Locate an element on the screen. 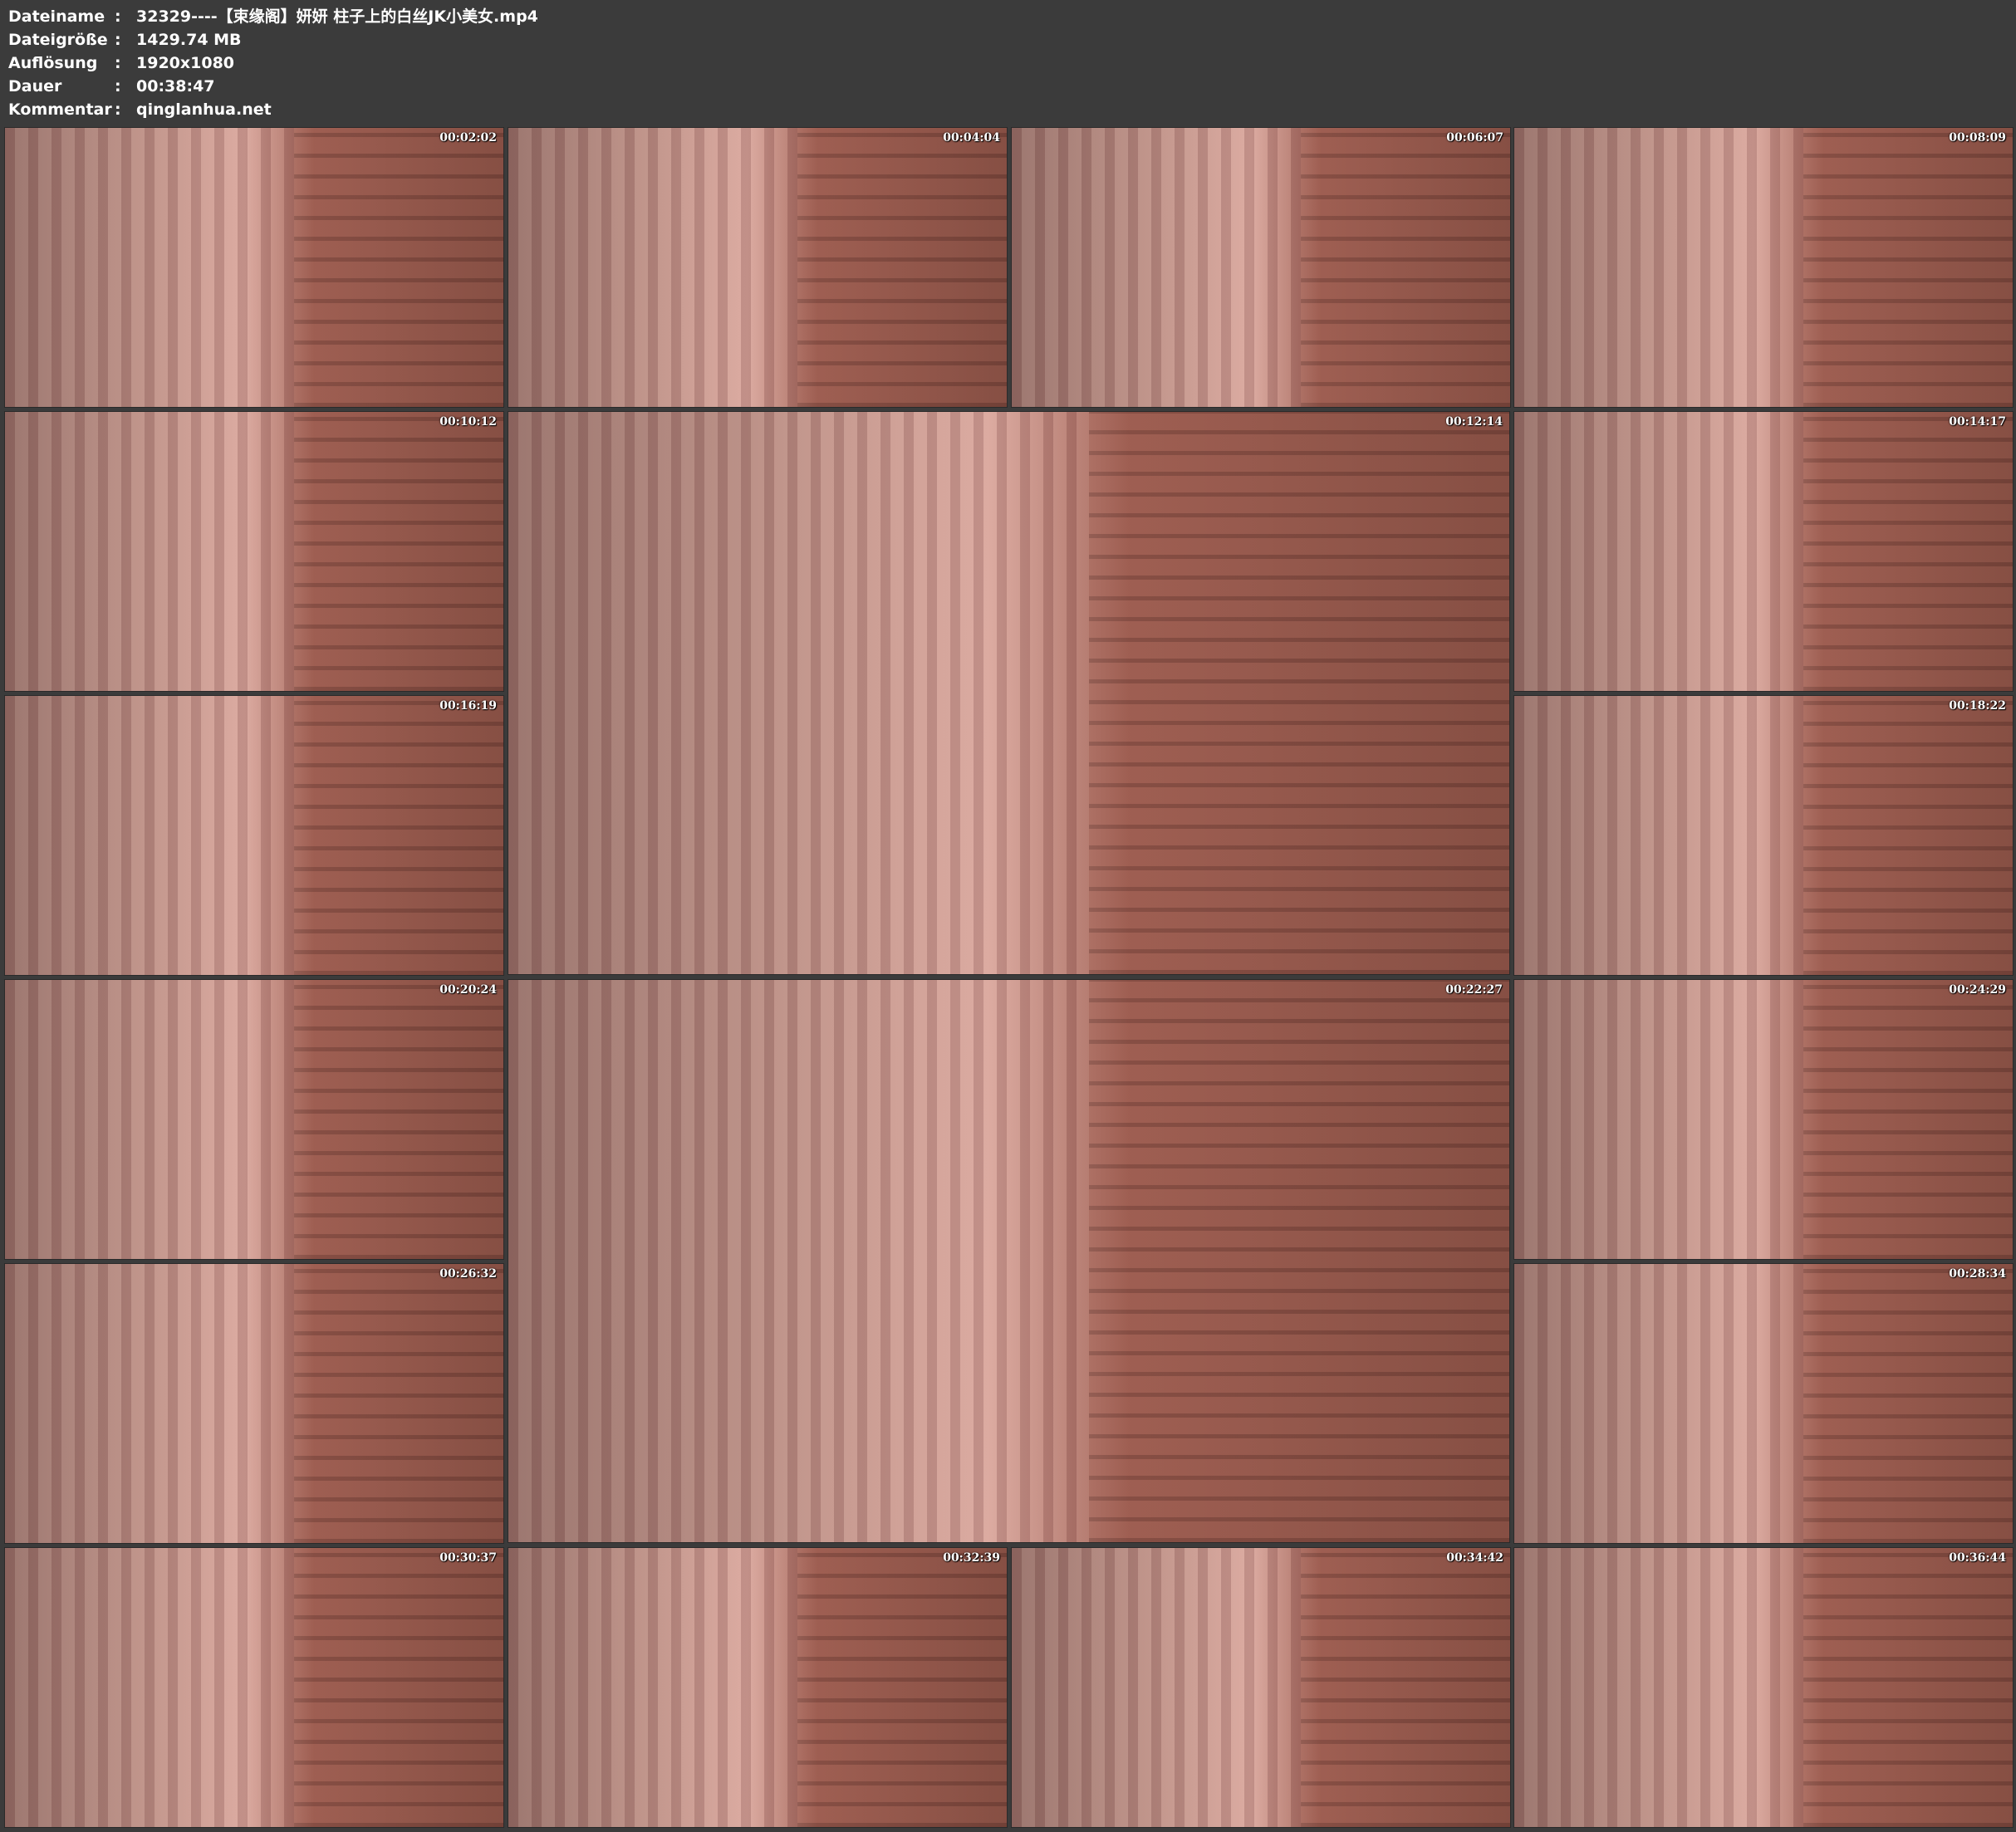 Image resolution: width=2016 pixels, height=1832 pixels. thumbnail-timestamp: 00:36:44 is located at coordinates (1978, 1558).